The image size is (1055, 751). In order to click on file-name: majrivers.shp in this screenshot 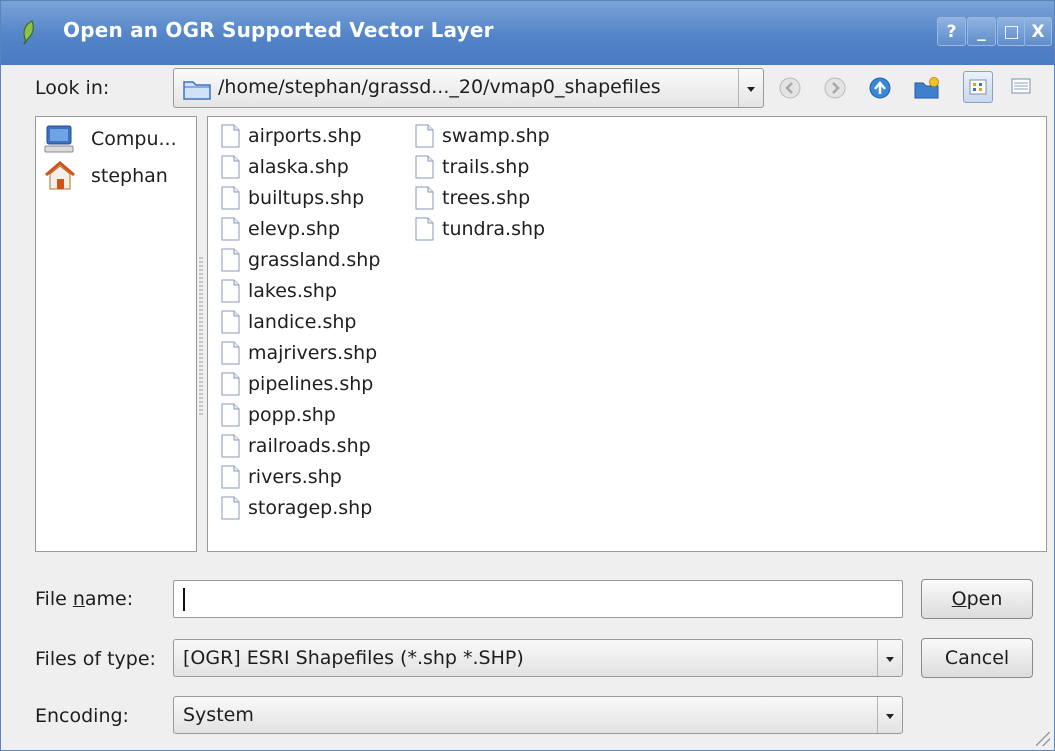, I will do `click(313, 352)`.